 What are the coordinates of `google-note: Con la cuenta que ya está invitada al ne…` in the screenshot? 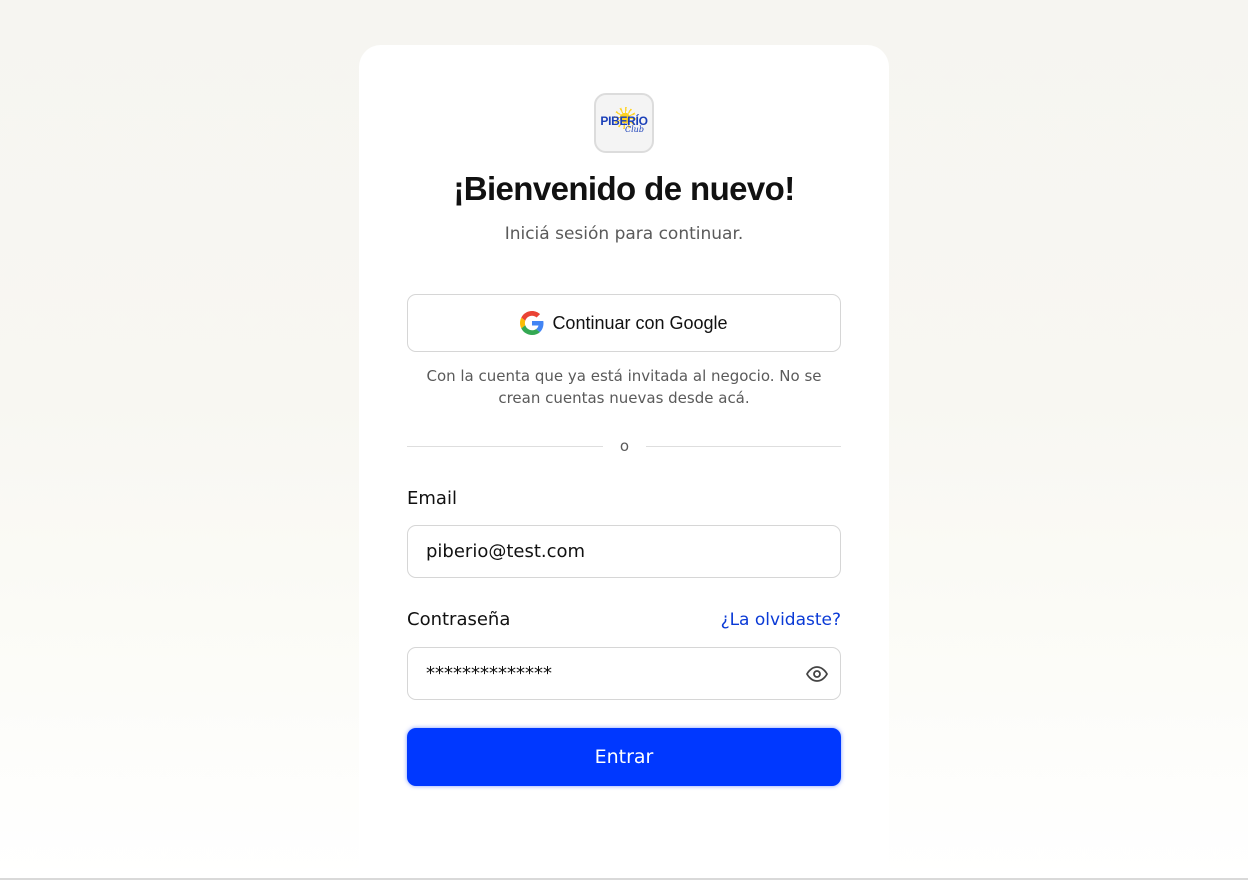 It's located at (624, 387).